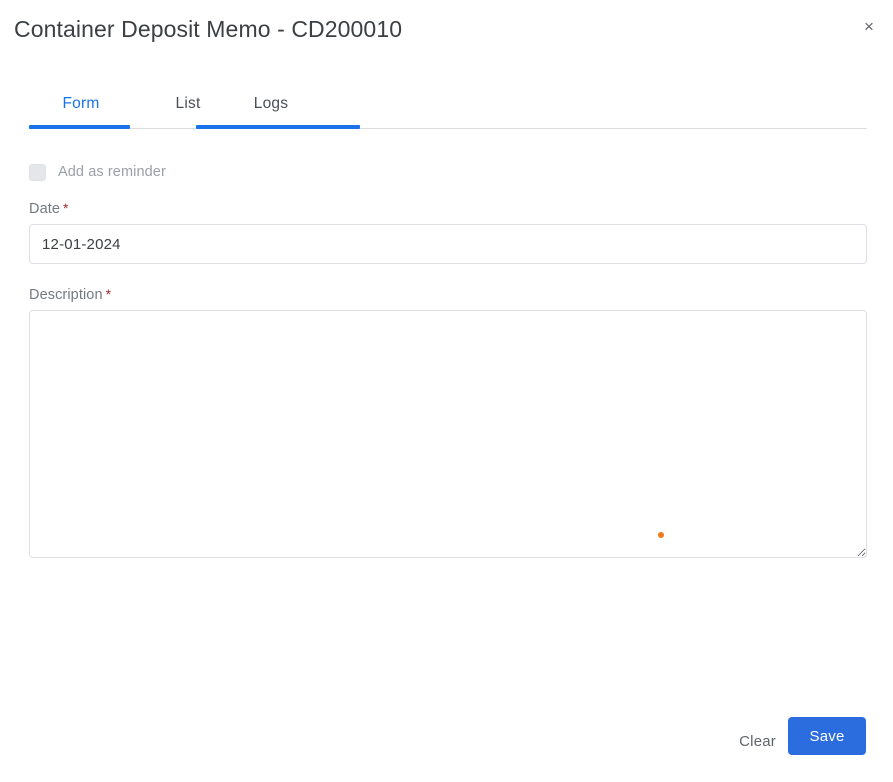 The height and width of the screenshot is (782, 893). What do you see at coordinates (188, 104) in the screenshot?
I see `tab-list-item: List` at bounding box center [188, 104].